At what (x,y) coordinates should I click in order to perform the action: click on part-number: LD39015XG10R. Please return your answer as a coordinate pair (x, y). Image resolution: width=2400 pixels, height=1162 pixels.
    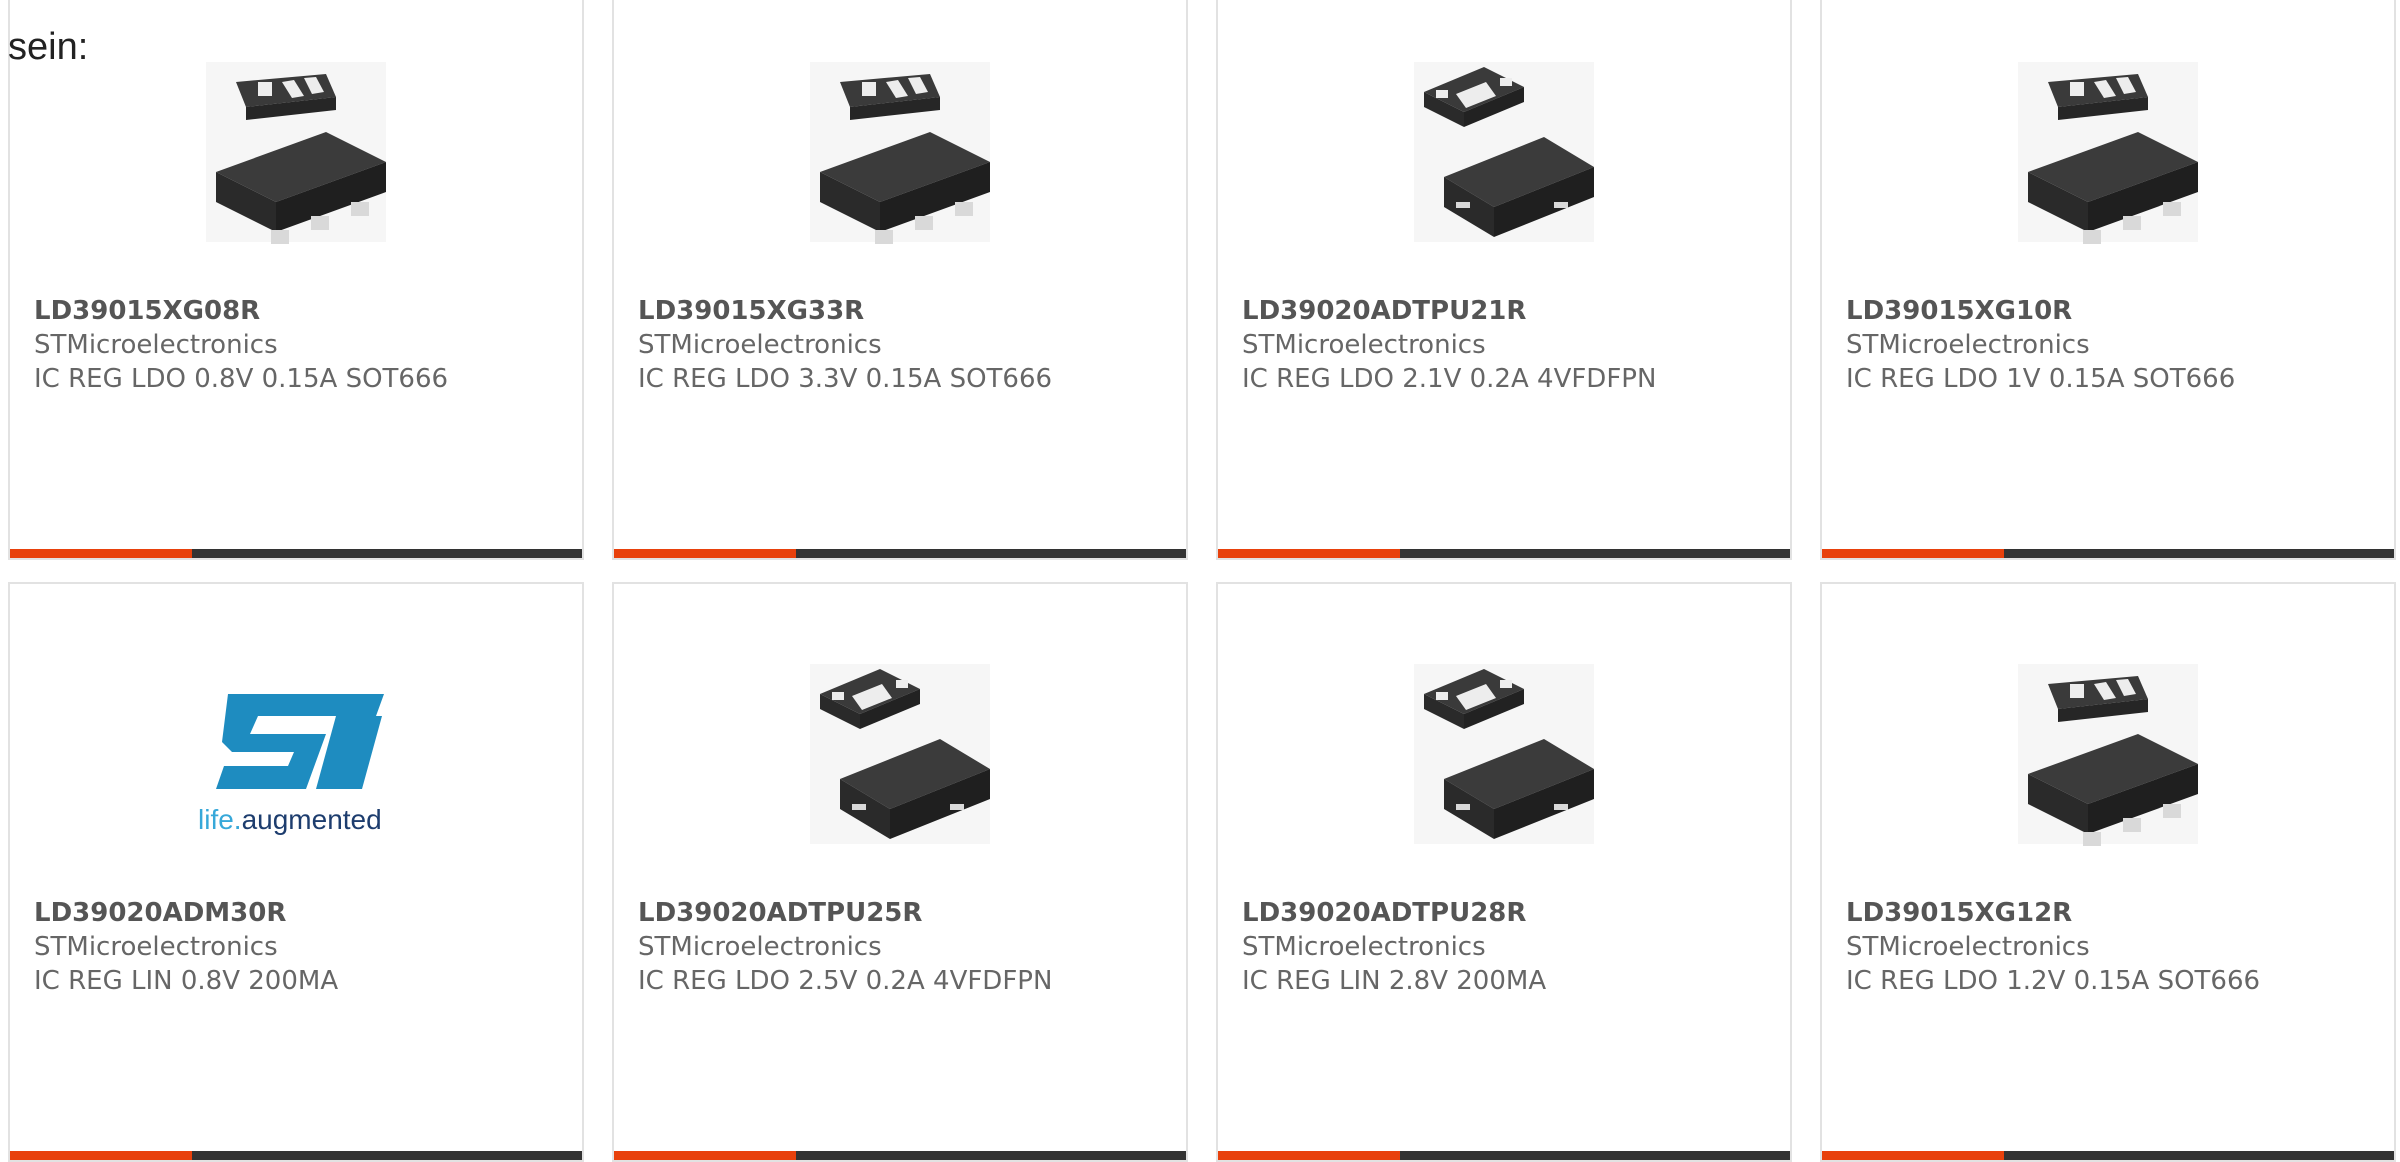
    Looking at the image, I should click on (2115, 311).